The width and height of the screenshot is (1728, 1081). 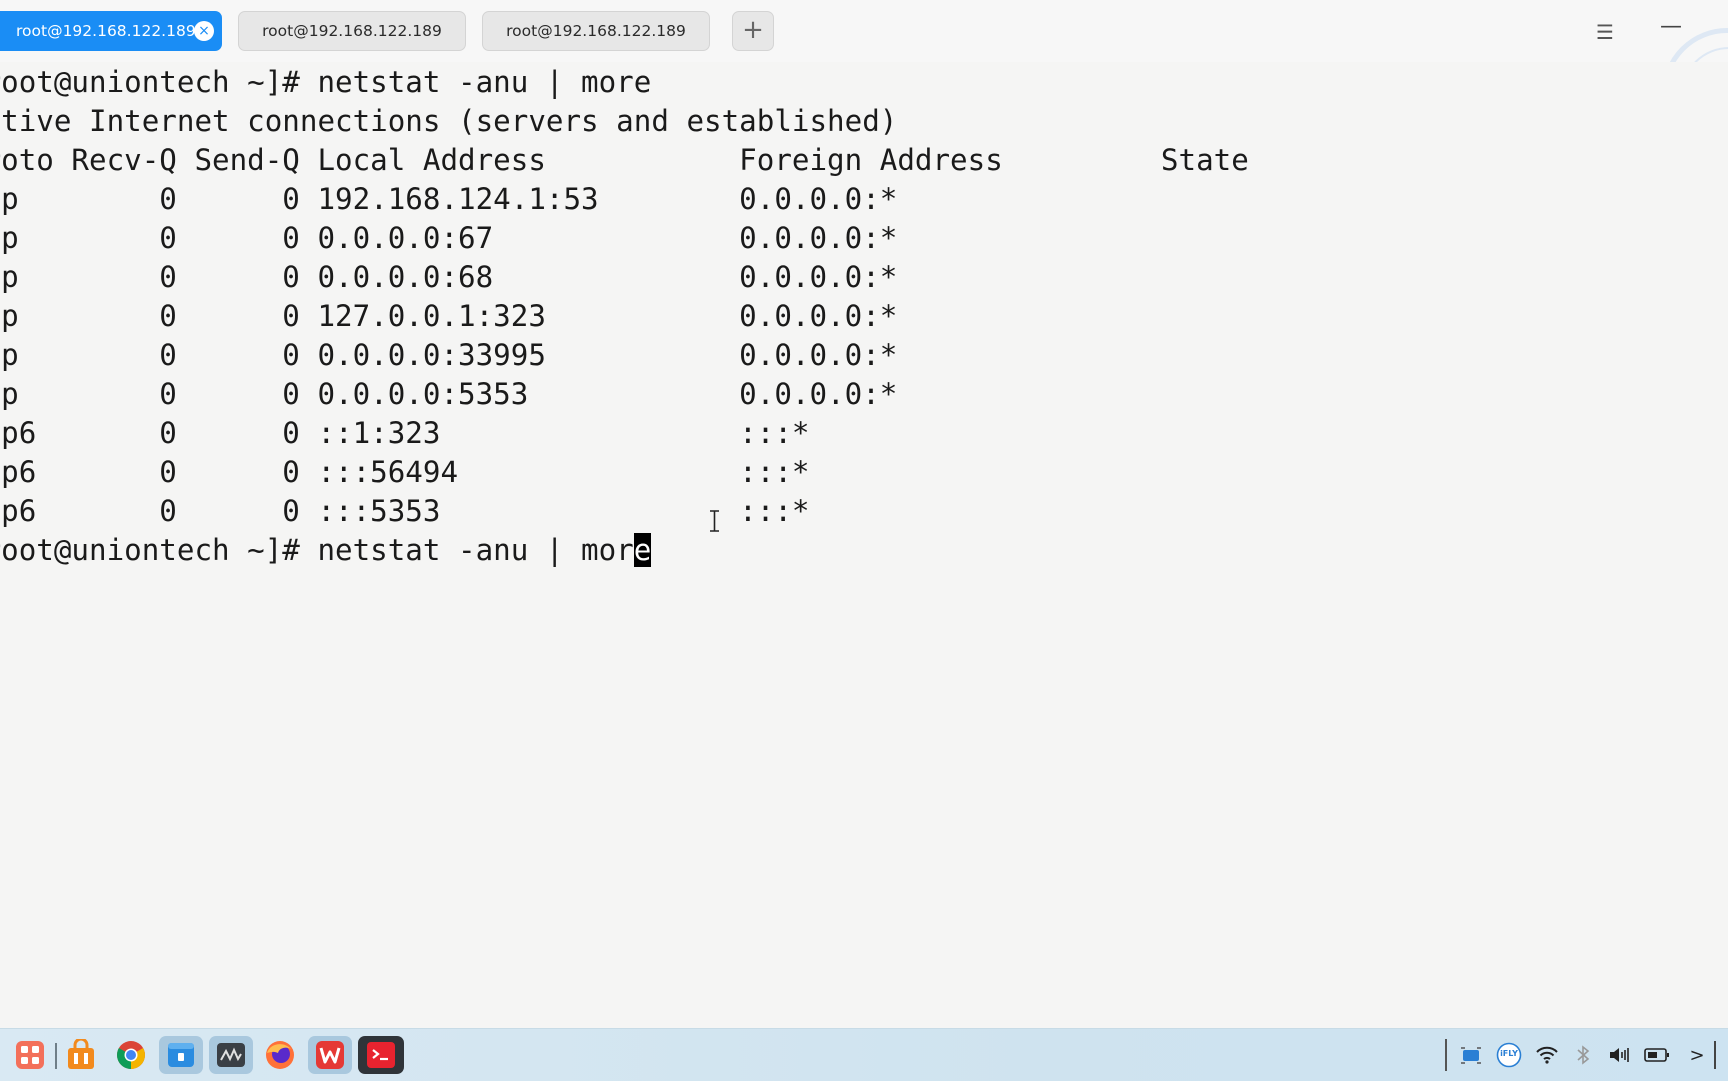 What do you see at coordinates (449, 238) in the screenshot?
I see `terminal-line: udp 0 0 0.0.0.0:67 0.0.0.0:*` at bounding box center [449, 238].